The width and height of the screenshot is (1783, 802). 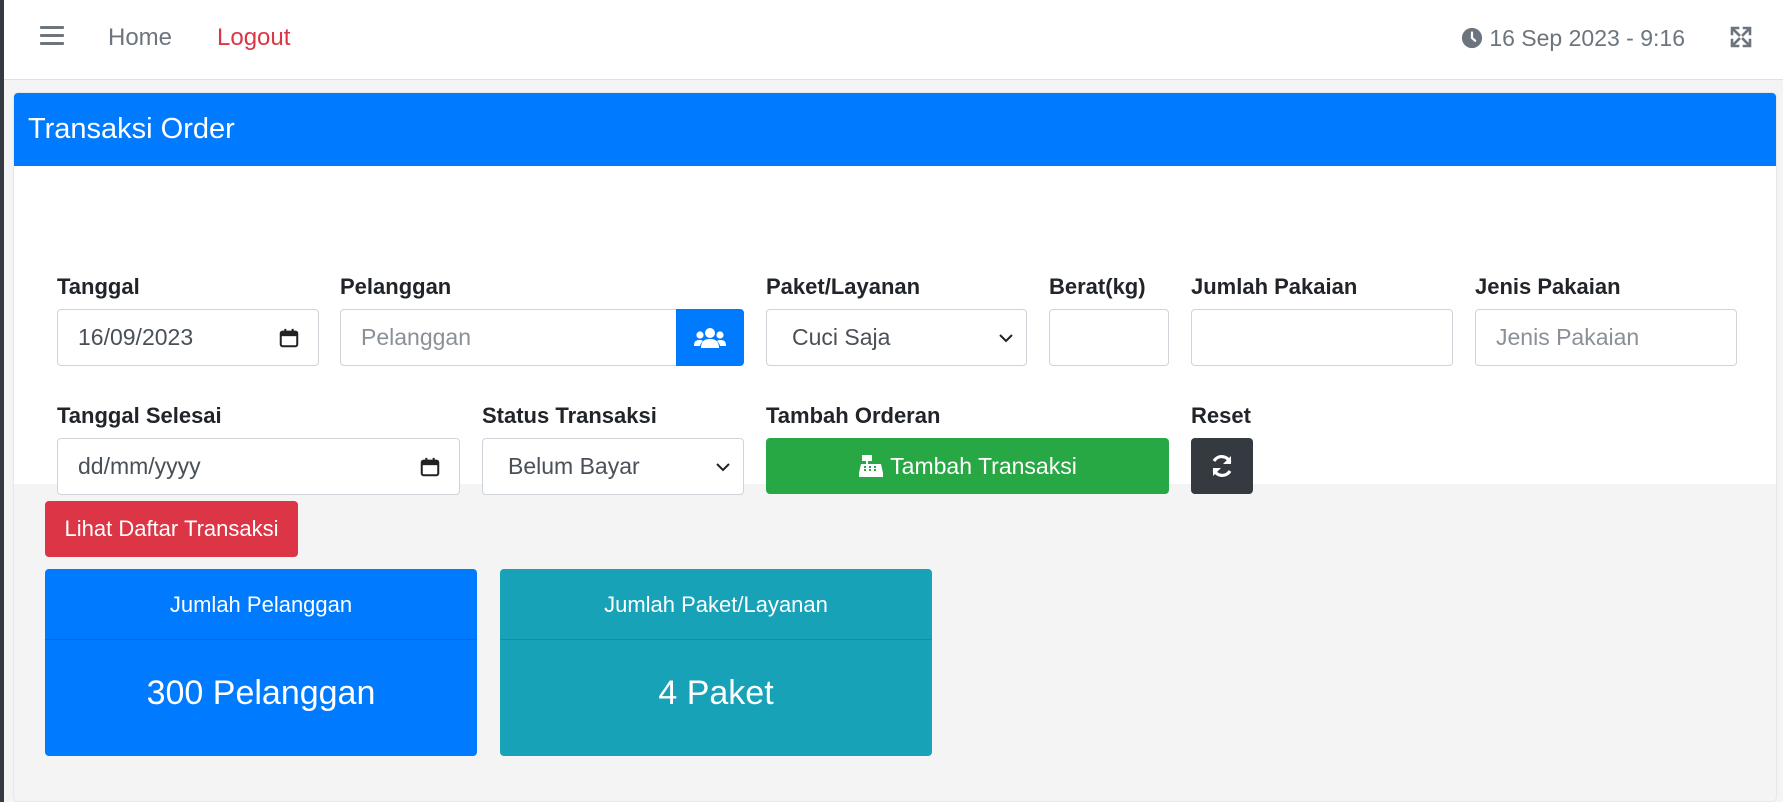 I want to click on berat-input, so click(x=1109, y=337).